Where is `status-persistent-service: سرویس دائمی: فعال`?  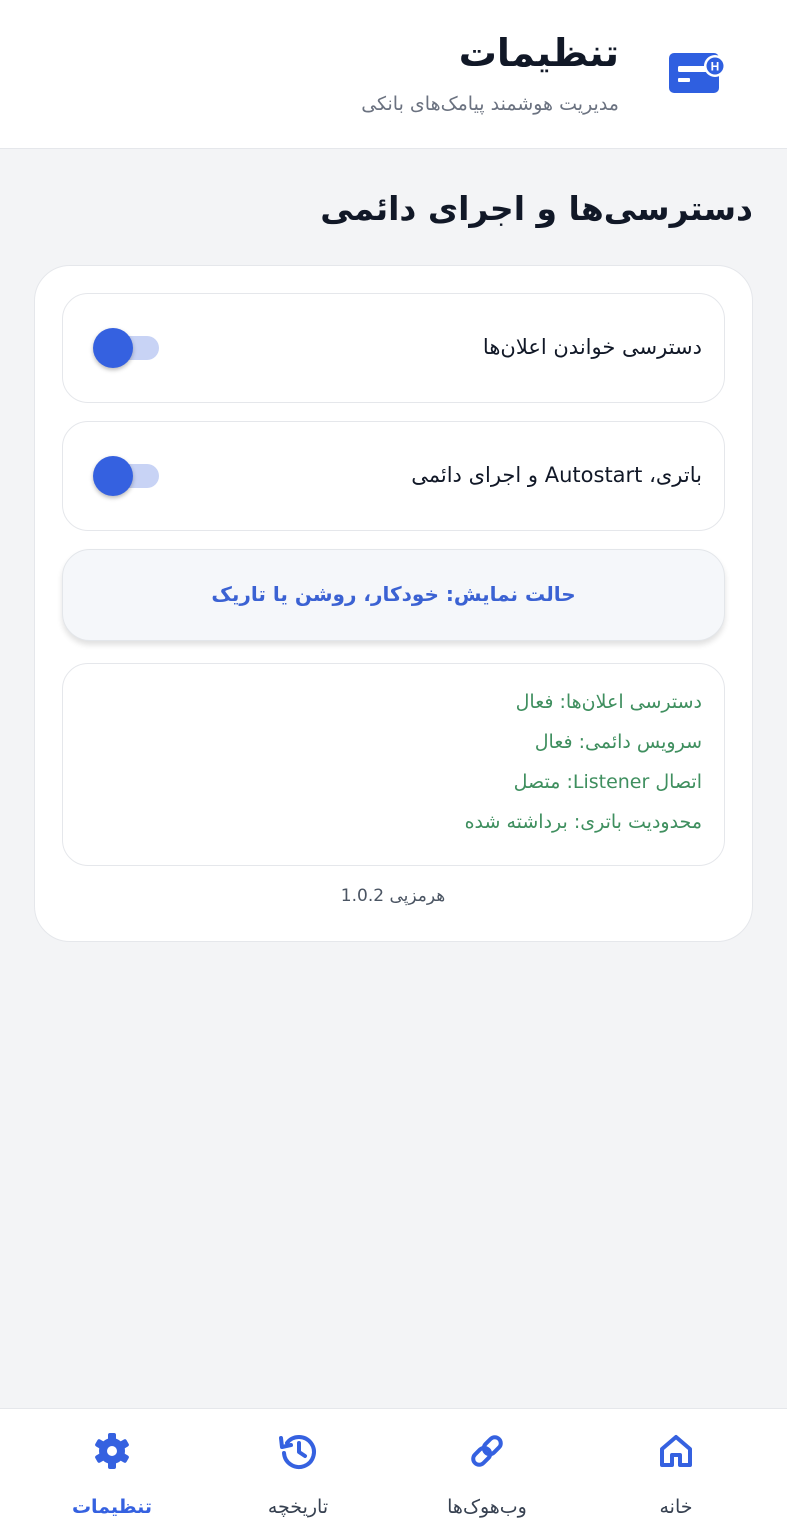 status-persistent-service: سرویس دائمی: فعال is located at coordinates (618, 742).